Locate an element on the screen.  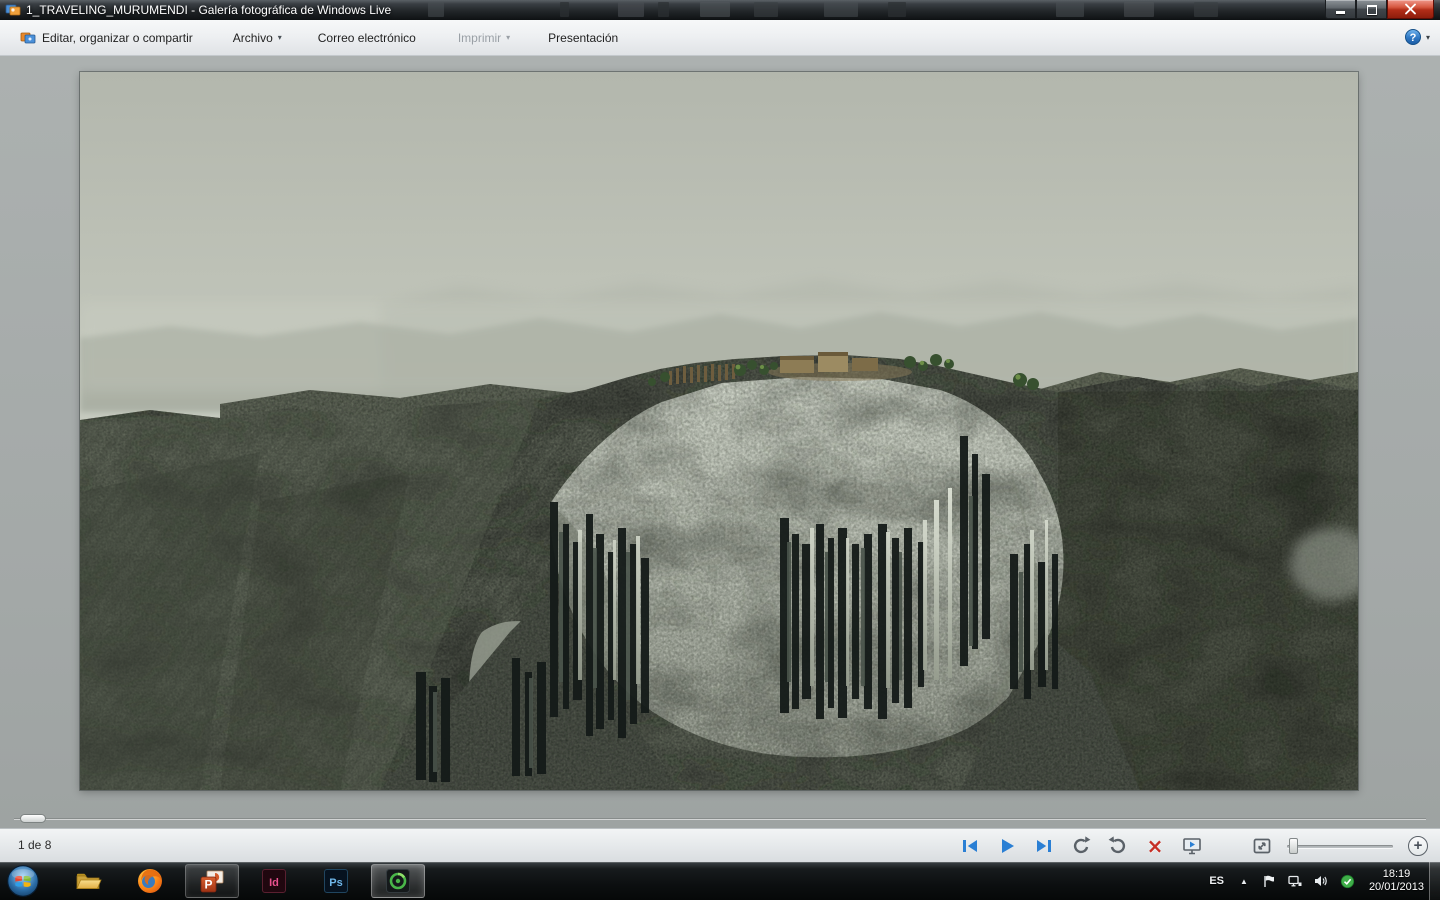
previous-button is located at coordinates (970, 846).